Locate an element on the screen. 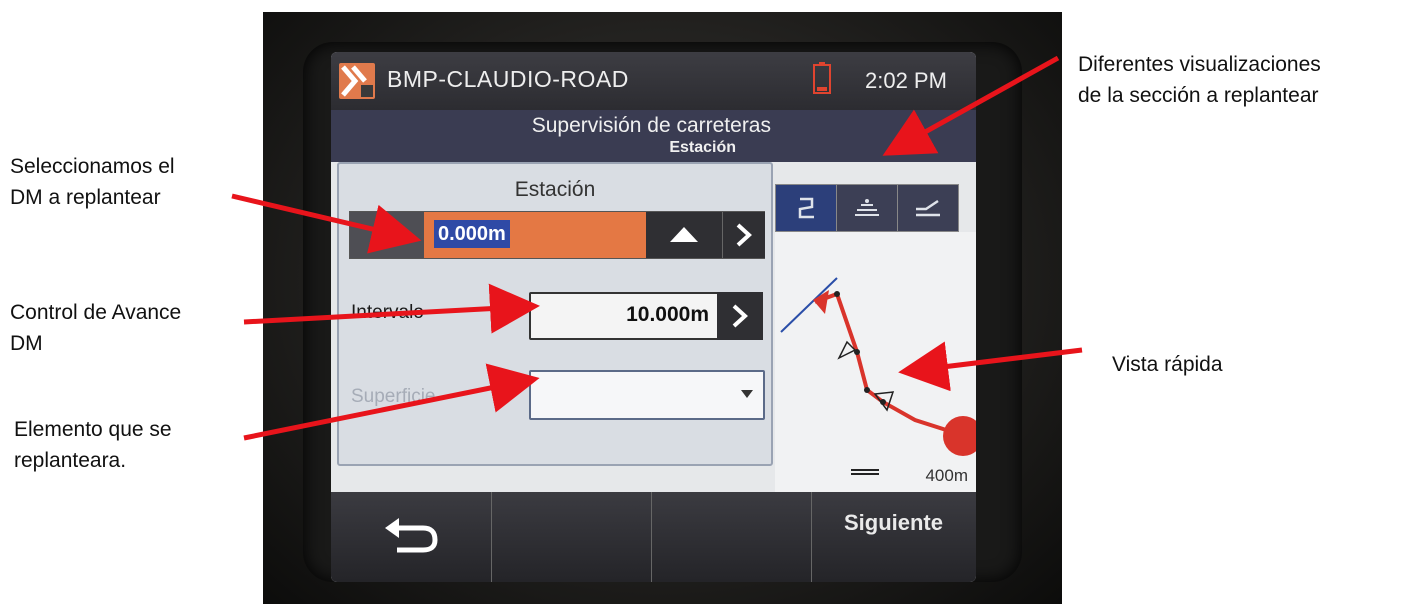  alignment-preview is located at coordinates (878, 376).